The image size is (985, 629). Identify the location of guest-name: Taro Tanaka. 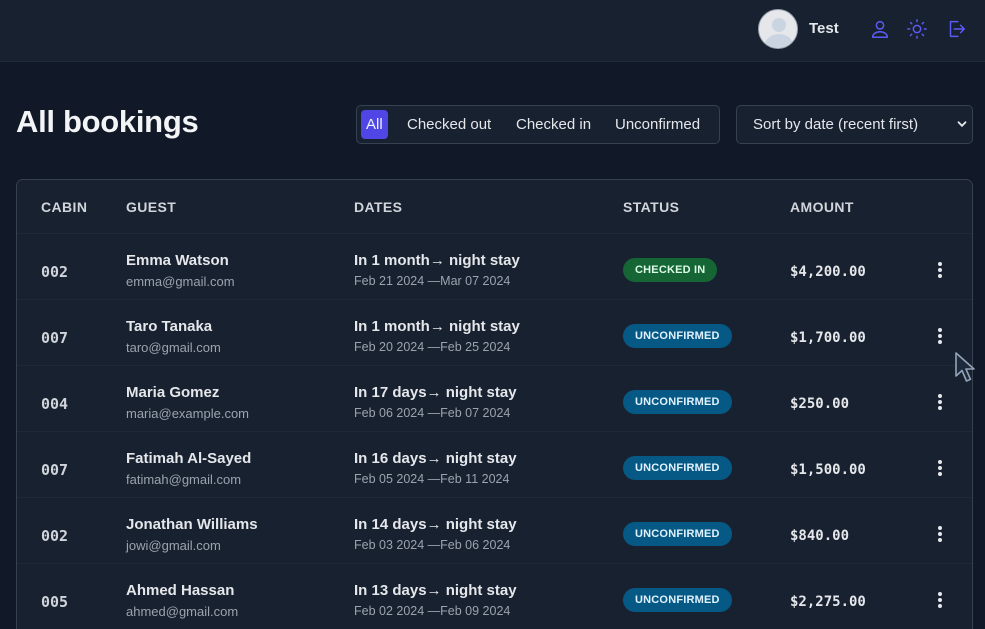
(169, 326).